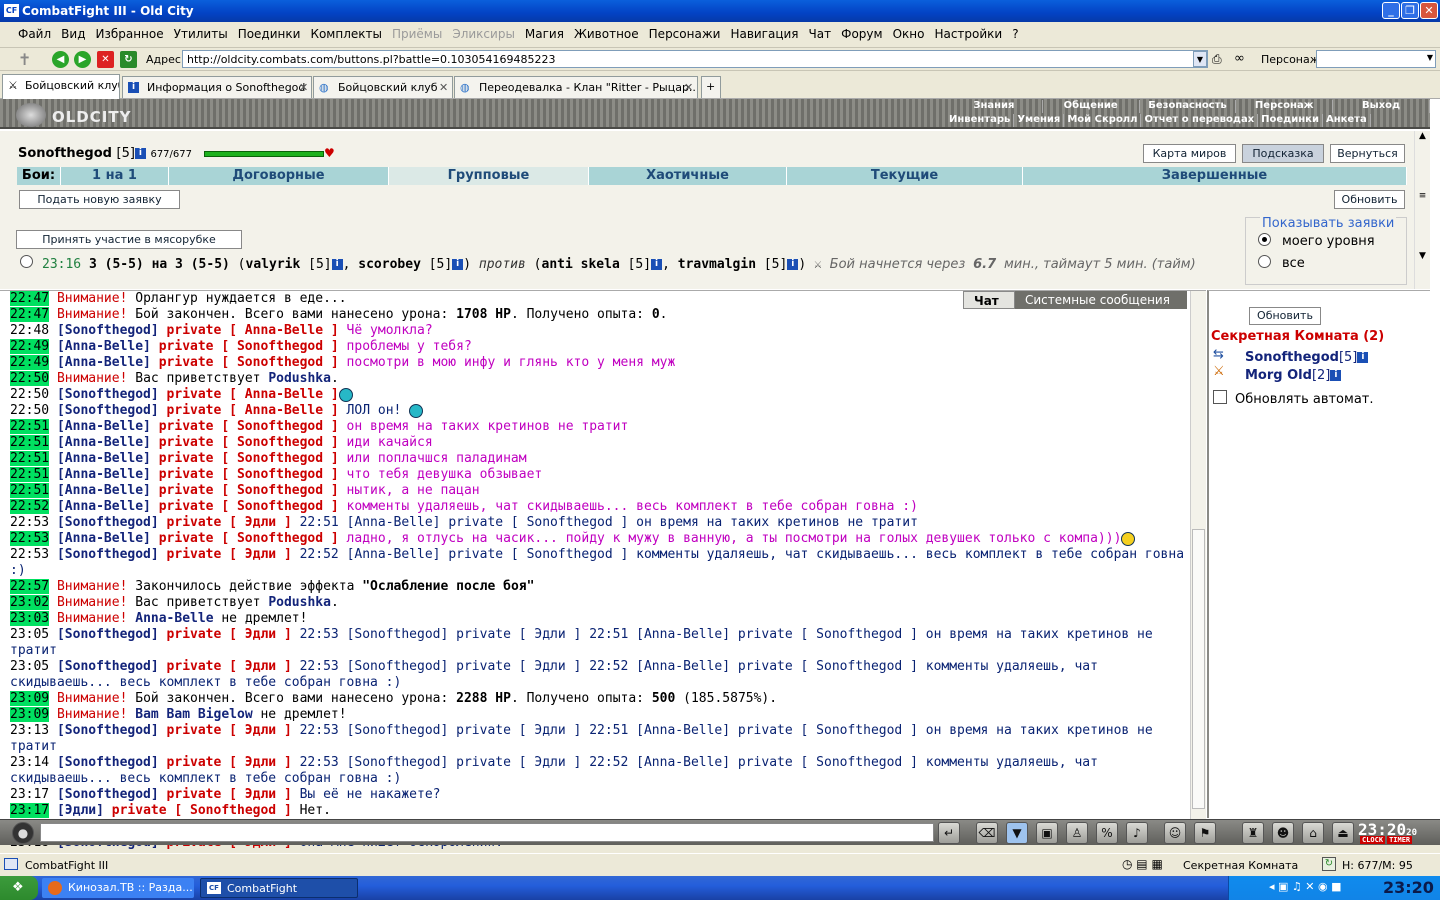 This screenshot has height=900, width=1440. What do you see at coordinates (989, 300) in the screenshot?
I see `tab-chat: Чат` at bounding box center [989, 300].